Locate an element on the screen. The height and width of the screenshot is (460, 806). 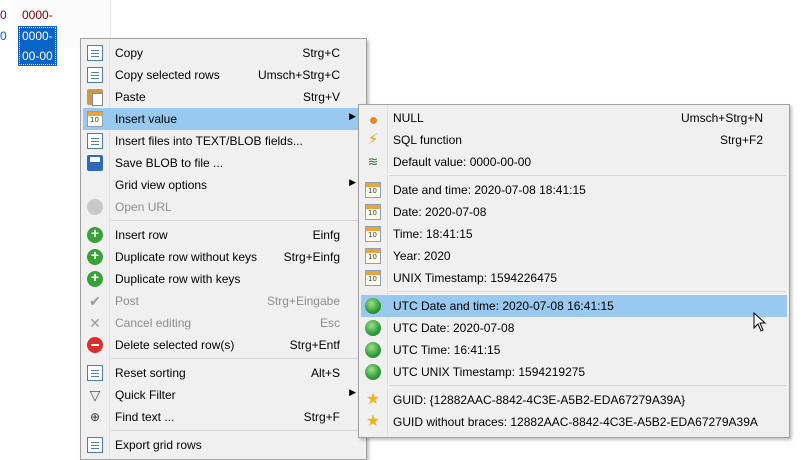
menu-item-duplicate-without-keys: Duplicate row without keys Strg+Einfg is located at coordinates (223, 257).